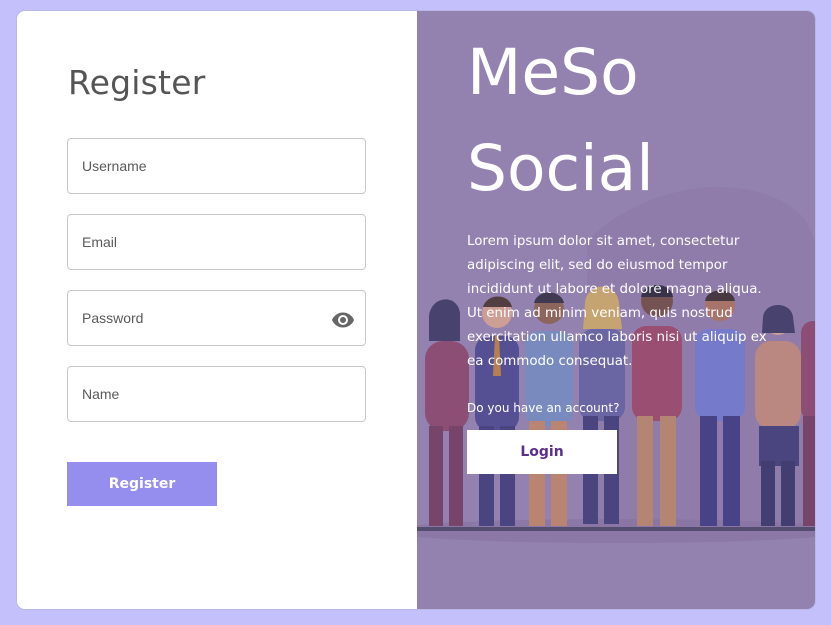 This screenshot has width=831, height=625. What do you see at coordinates (137, 82) in the screenshot?
I see `form-title: Register` at bounding box center [137, 82].